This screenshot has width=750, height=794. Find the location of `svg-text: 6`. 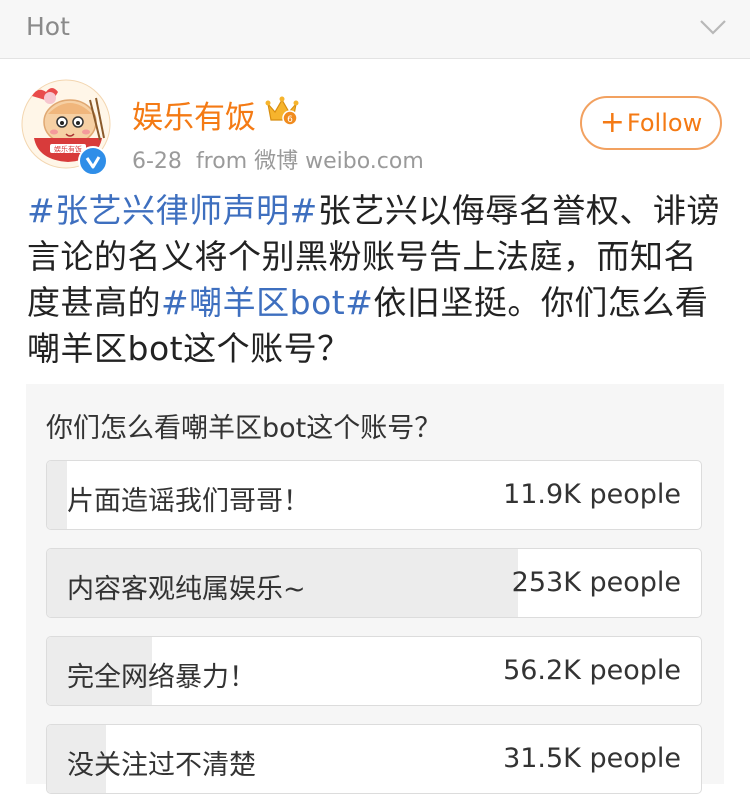

svg-text: 6 is located at coordinates (290, 120).